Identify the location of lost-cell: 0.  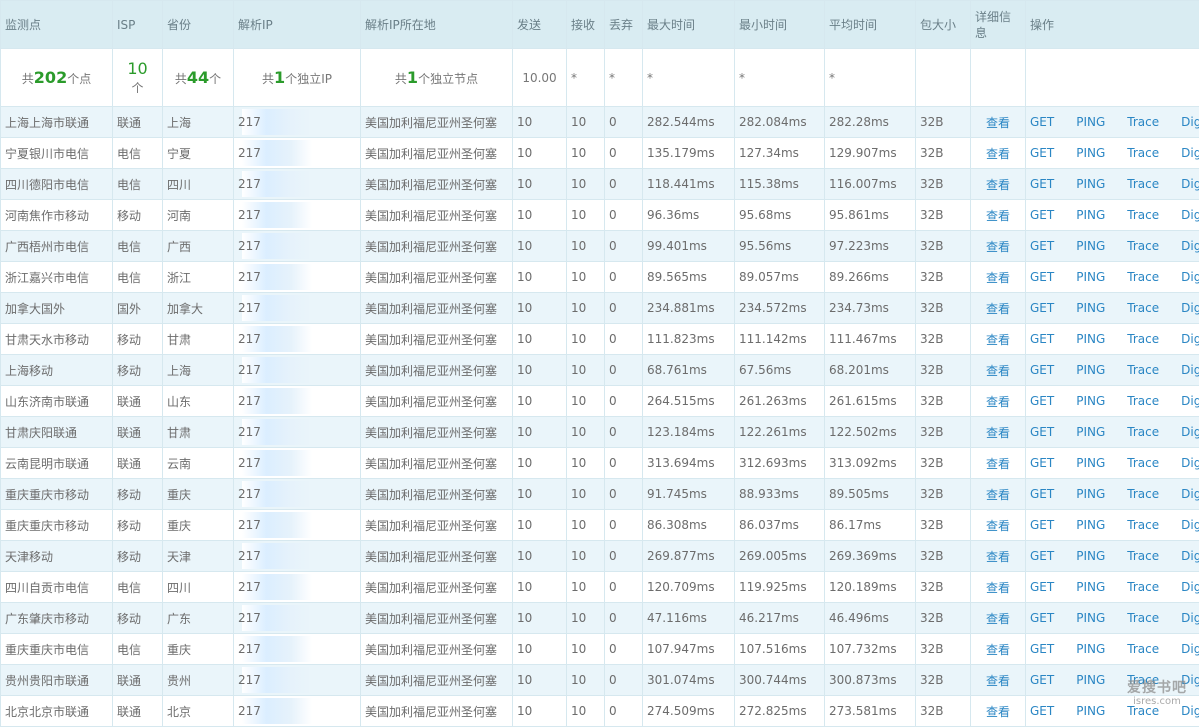
(623, 556).